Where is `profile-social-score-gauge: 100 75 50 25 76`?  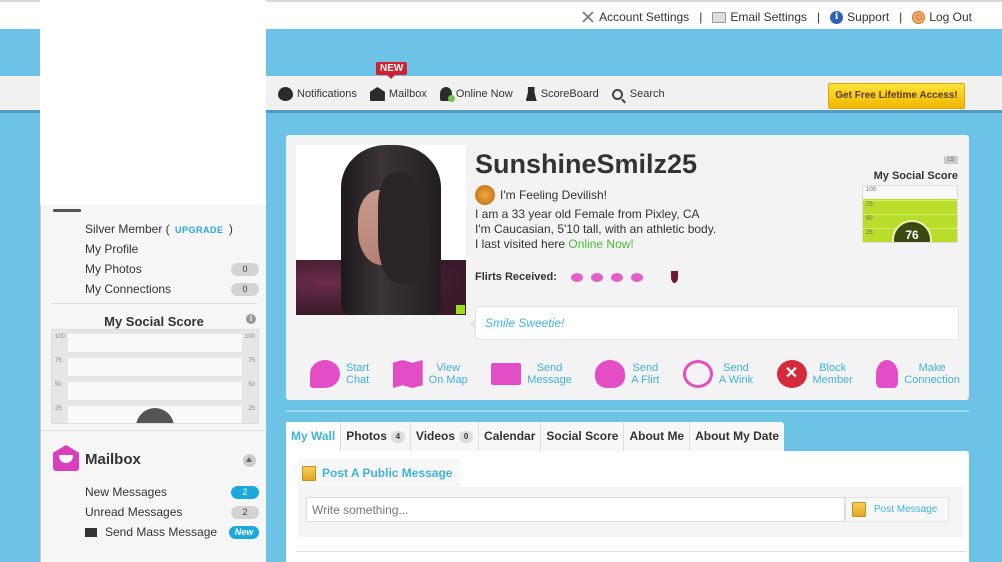 profile-social-score-gauge: 100 75 50 25 76 is located at coordinates (910, 214).